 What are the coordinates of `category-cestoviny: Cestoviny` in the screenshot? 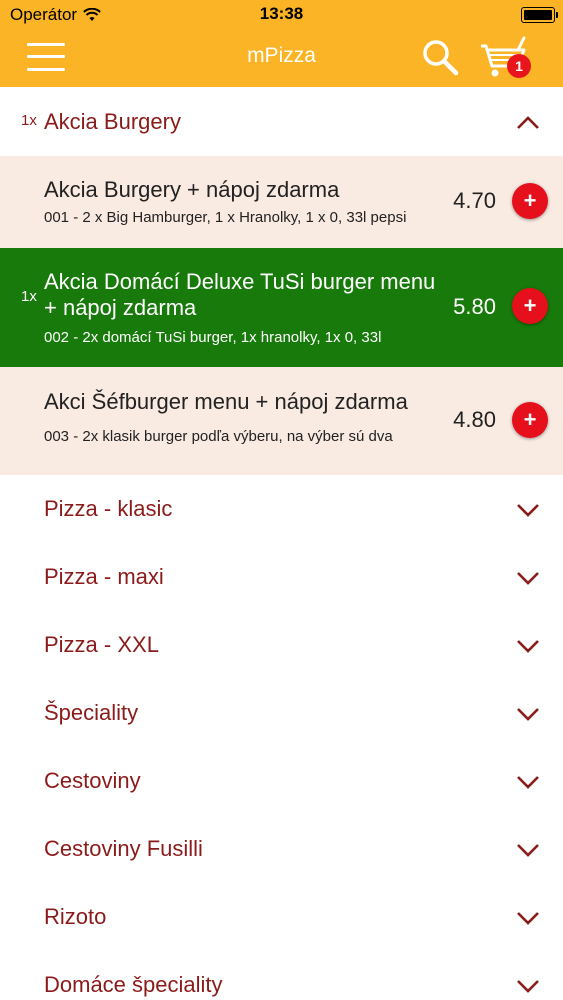 It's located at (281, 781).